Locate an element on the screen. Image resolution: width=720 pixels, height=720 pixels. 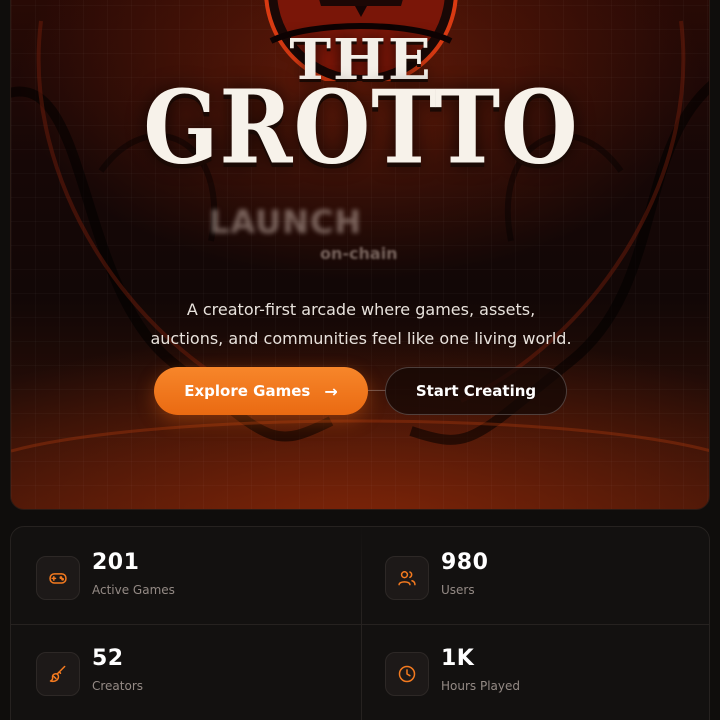
launch-heading: LAUNCH is located at coordinates (286, 222).